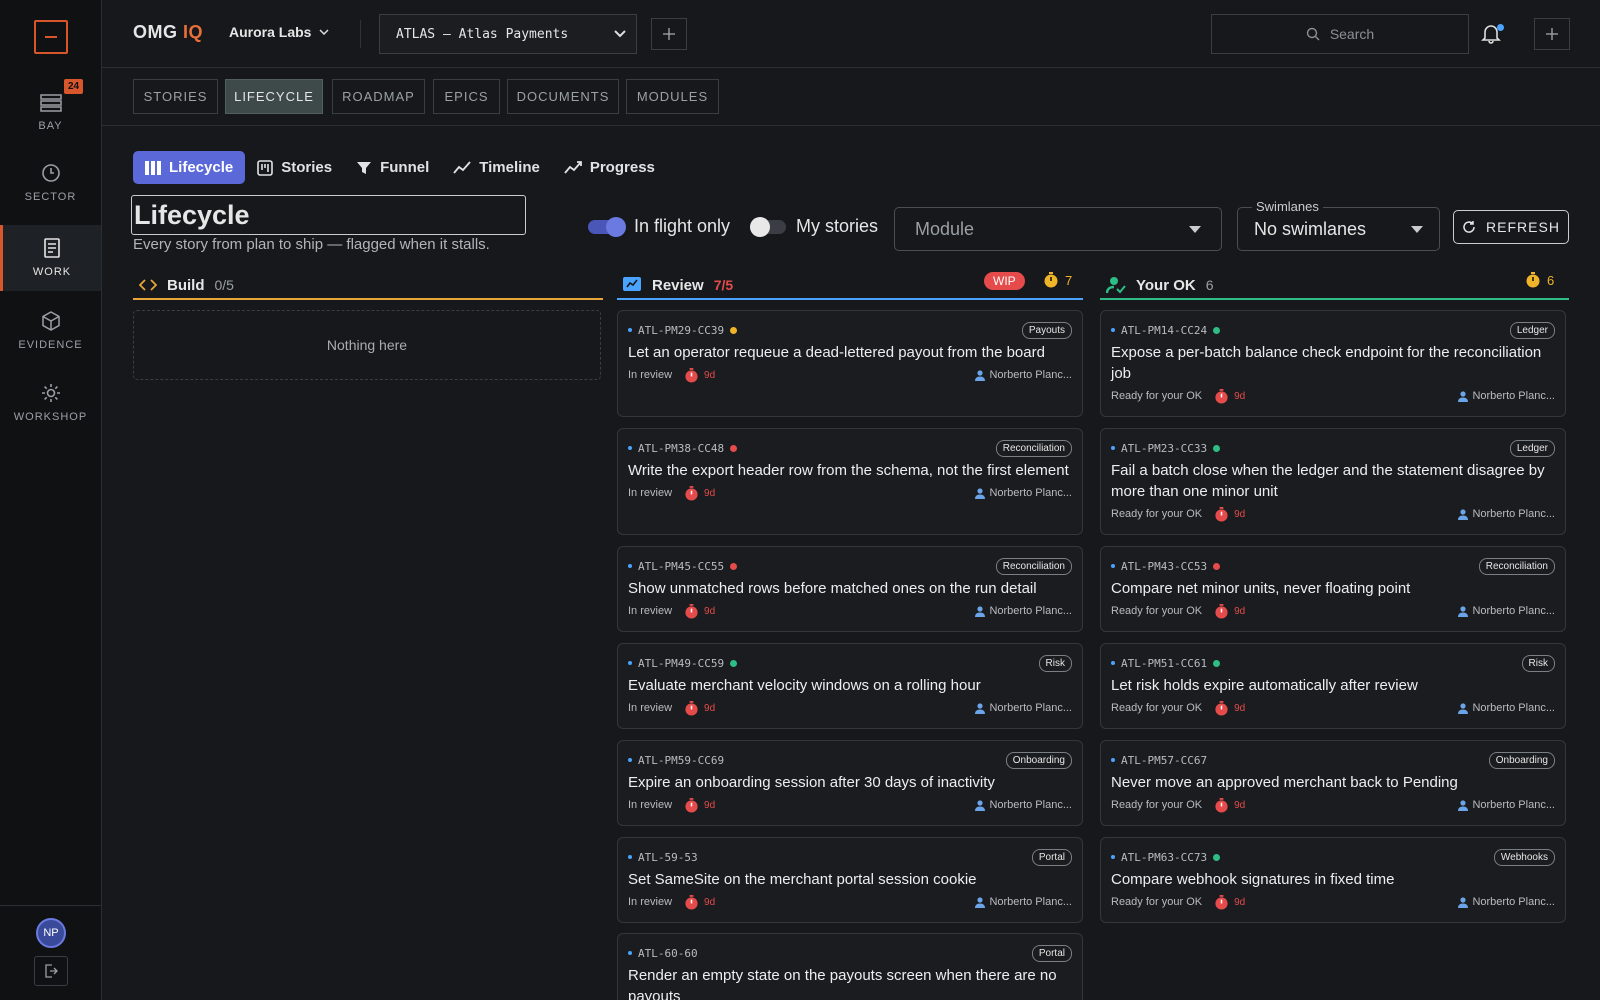 Image resolution: width=1600 pixels, height=1000 pixels. What do you see at coordinates (607, 226) in the screenshot?
I see `toggle-switch-on` at bounding box center [607, 226].